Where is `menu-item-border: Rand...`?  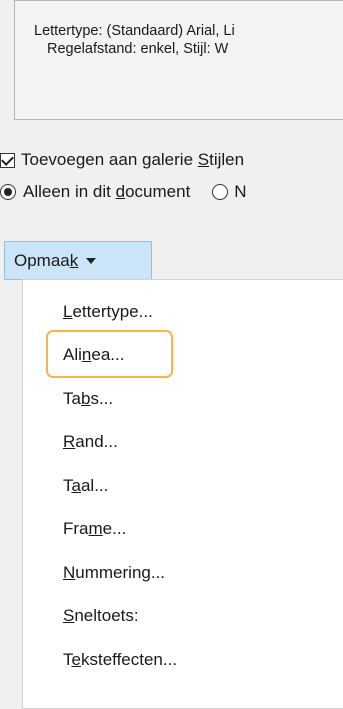 menu-item-border: Rand... is located at coordinates (90, 442).